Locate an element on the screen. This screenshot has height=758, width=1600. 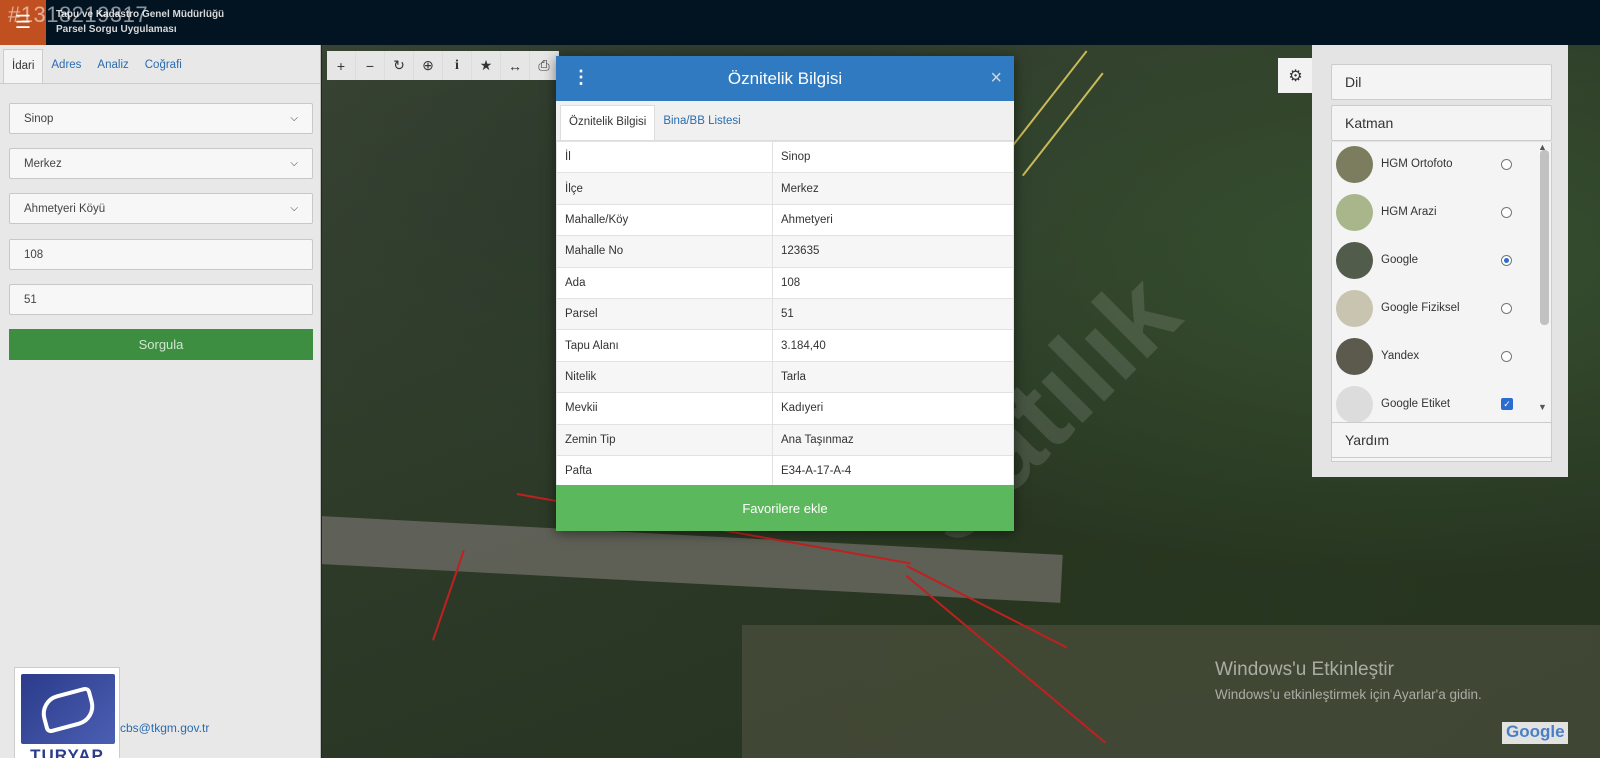
katman-header: Katman is located at coordinates (1441, 123).